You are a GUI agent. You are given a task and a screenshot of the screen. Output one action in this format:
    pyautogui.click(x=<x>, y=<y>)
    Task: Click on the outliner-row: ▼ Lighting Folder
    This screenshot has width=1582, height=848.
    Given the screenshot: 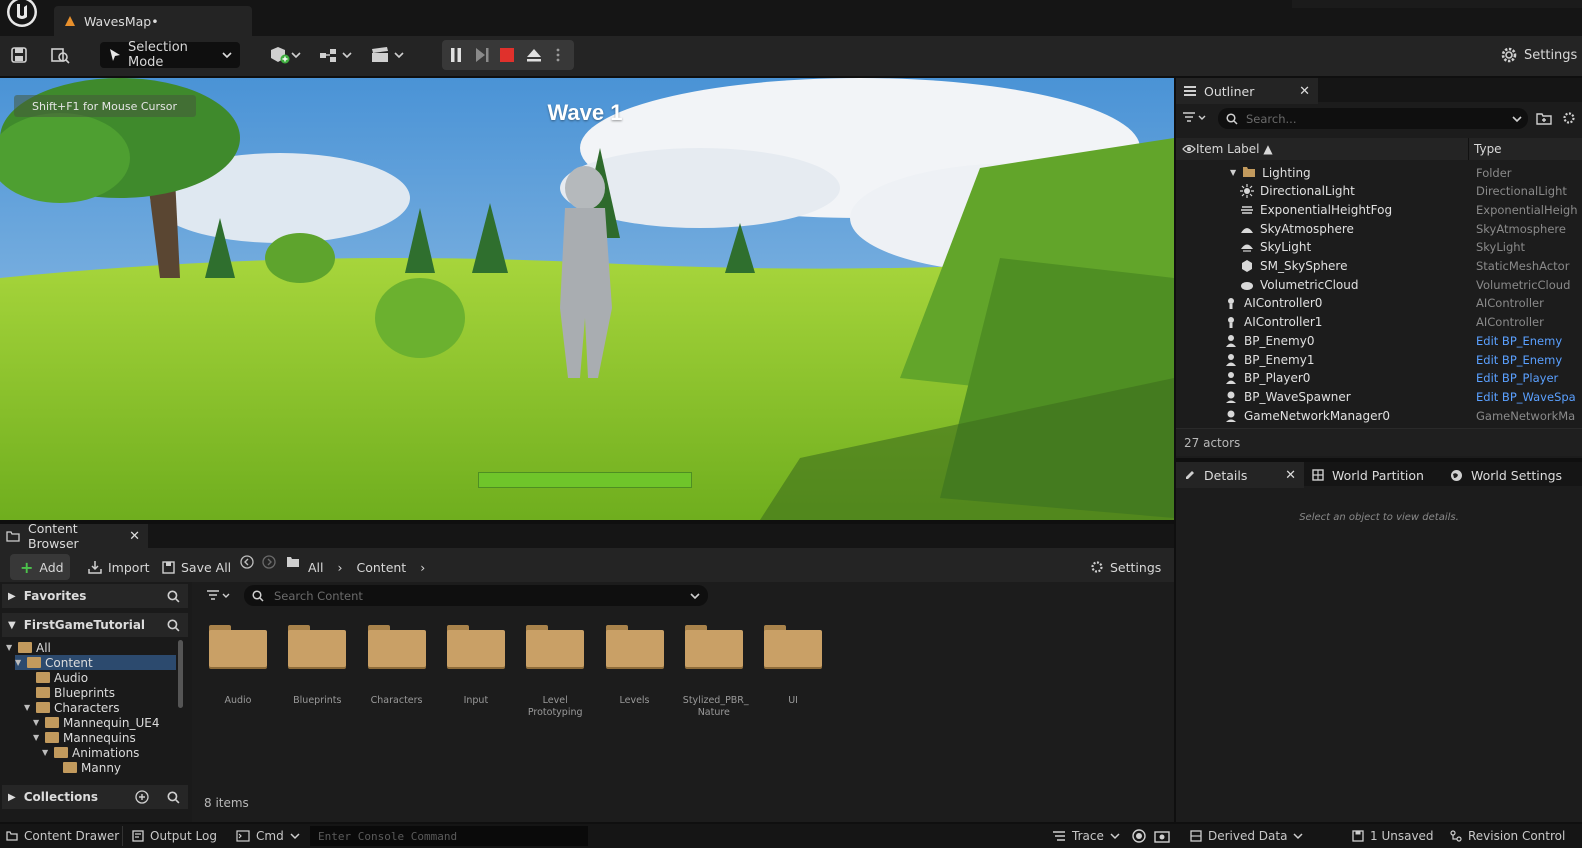 What is the action you would take?
    pyautogui.click(x=1379, y=172)
    